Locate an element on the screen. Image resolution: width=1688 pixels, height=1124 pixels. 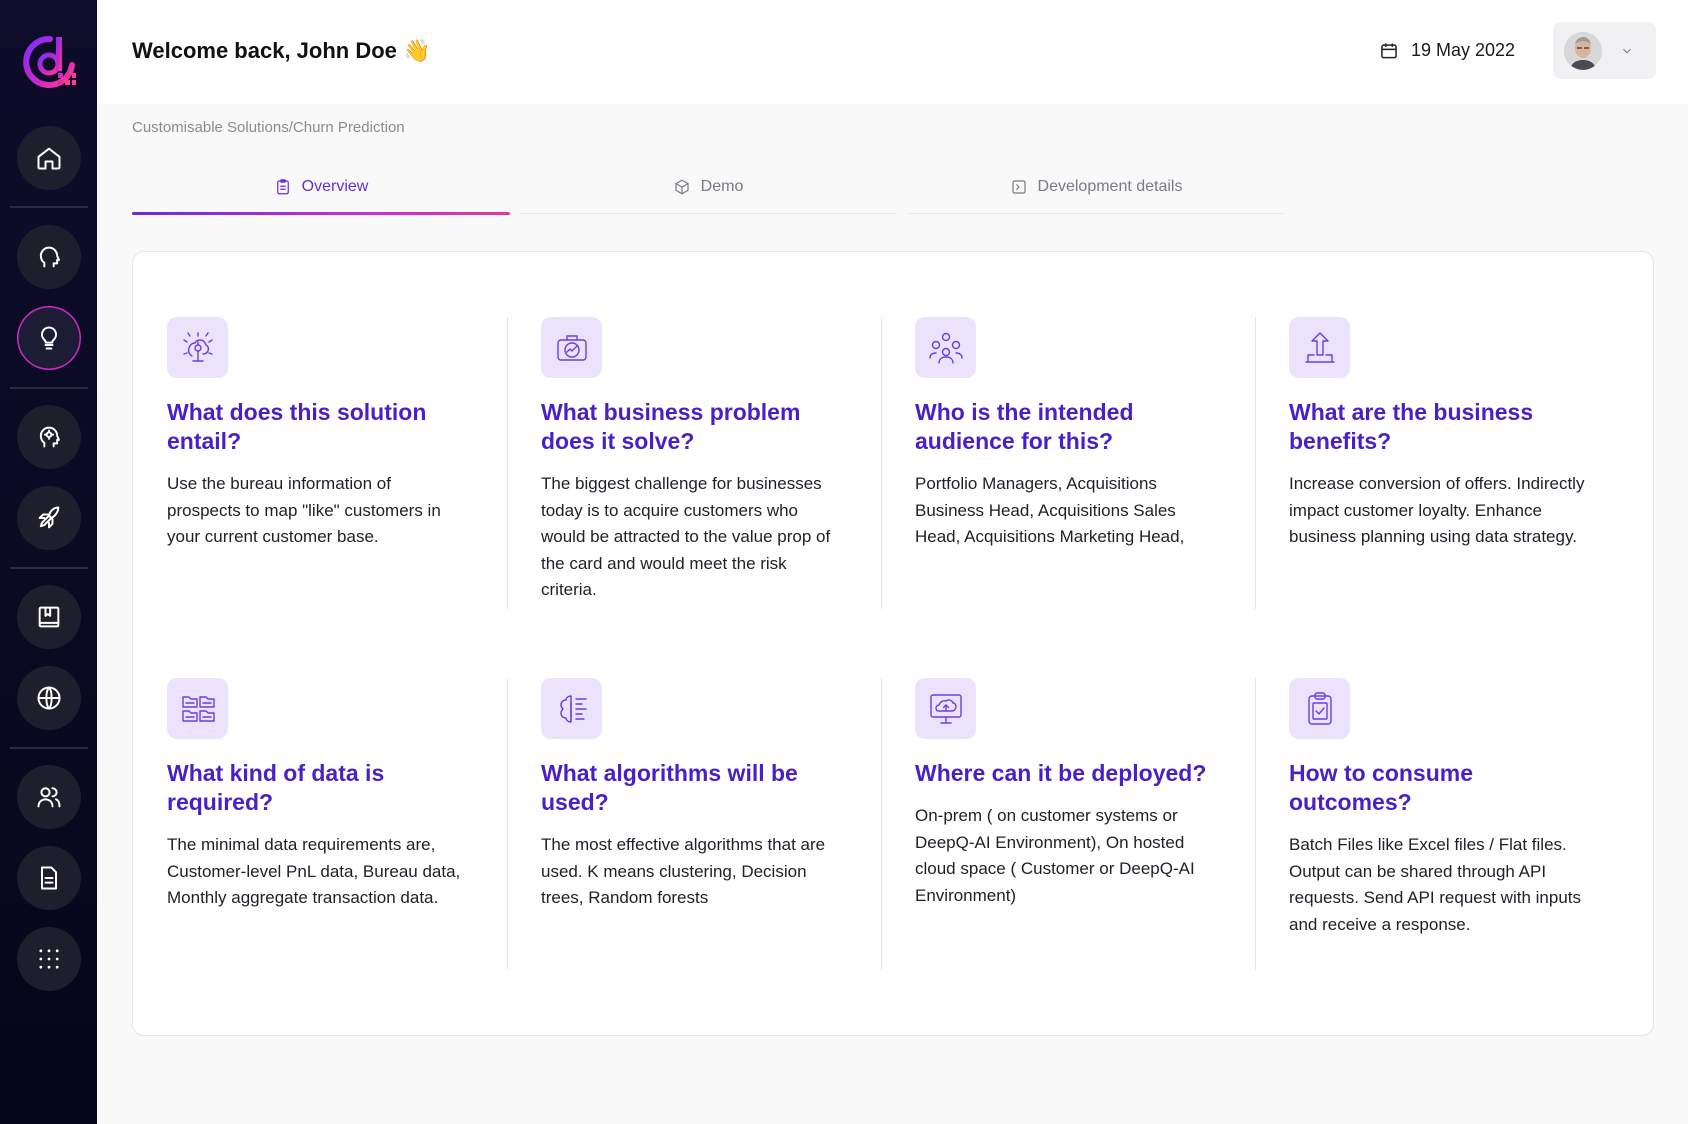
head-icon is located at coordinates (49, 257).